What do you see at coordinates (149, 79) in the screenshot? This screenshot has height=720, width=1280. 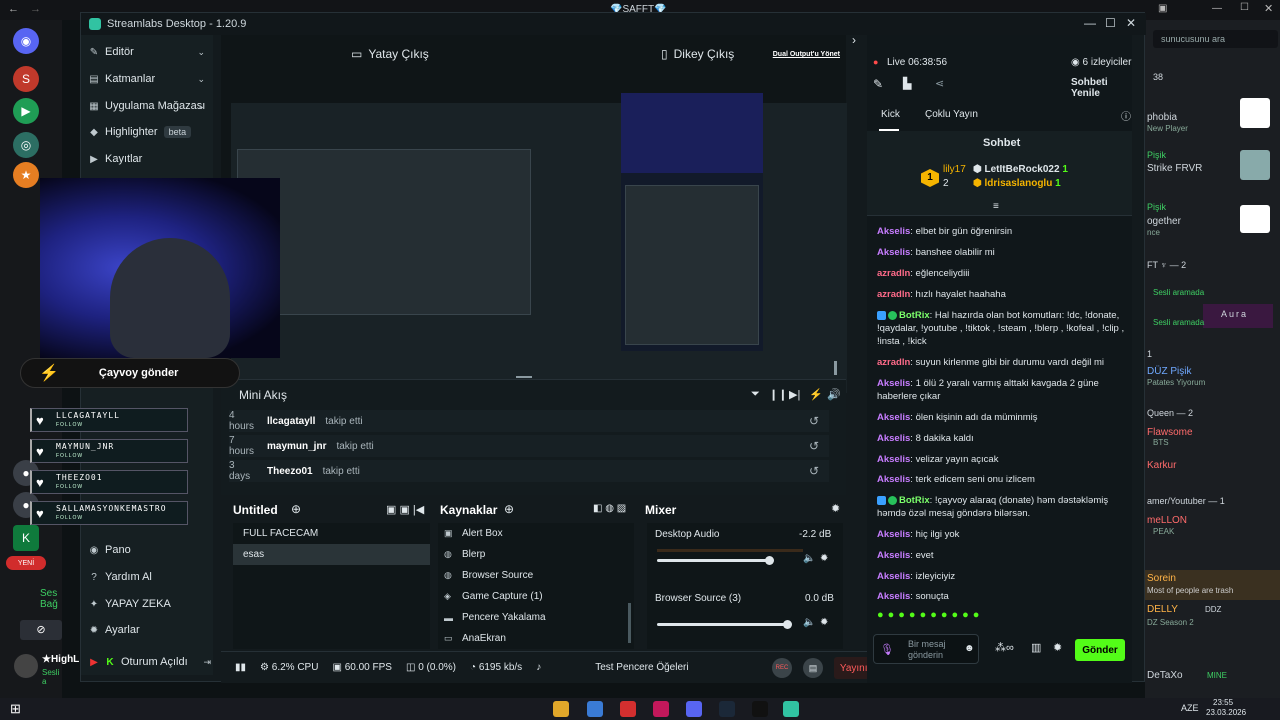 I see `sidebar-item-layers: ▤ Katmanlar ⌄` at bounding box center [149, 79].